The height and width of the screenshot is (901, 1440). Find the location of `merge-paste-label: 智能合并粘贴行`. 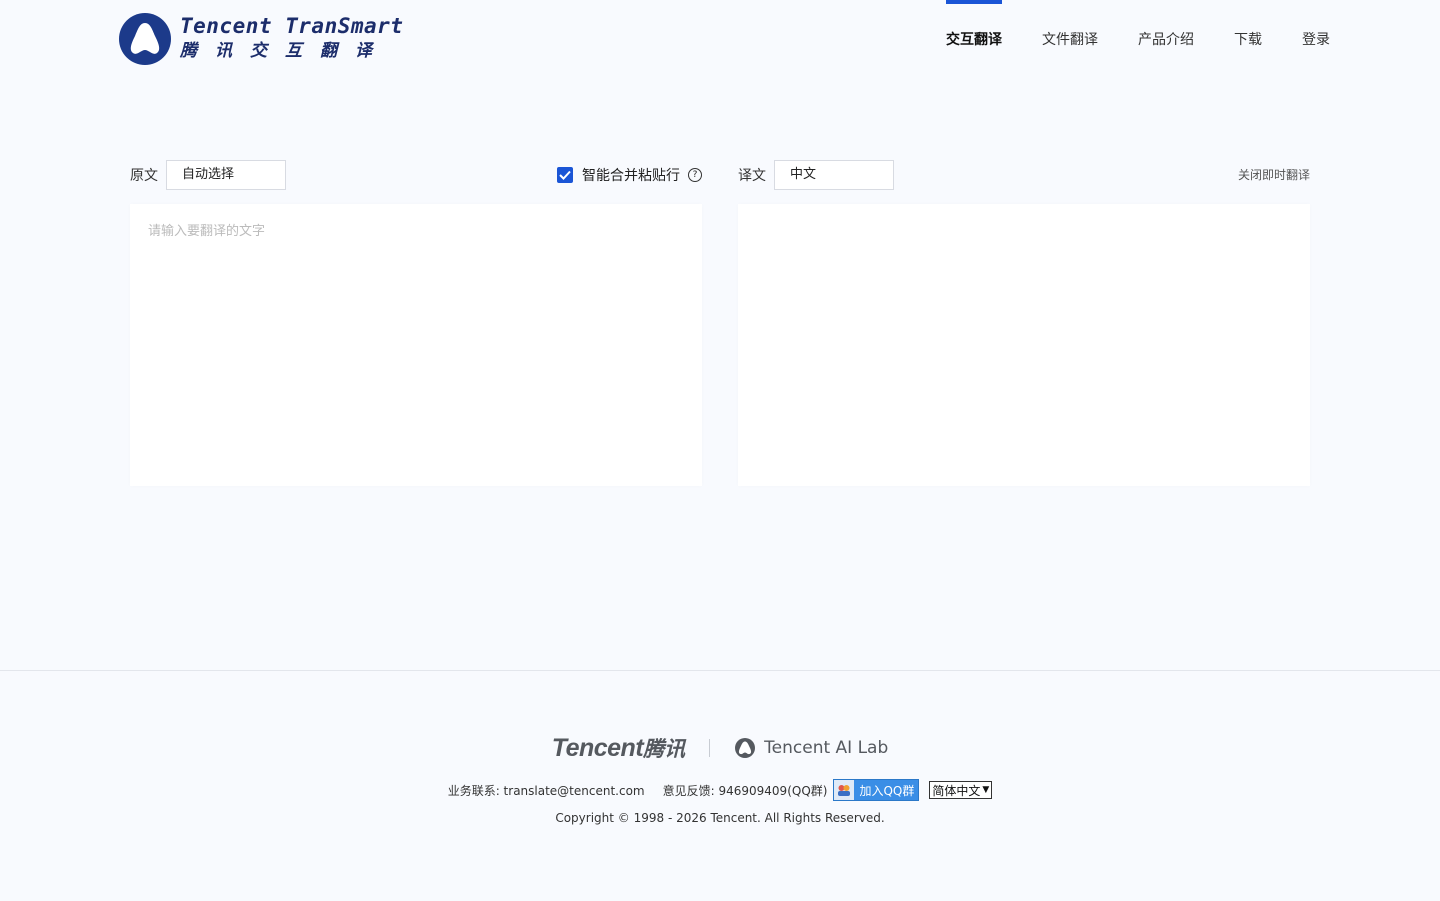

merge-paste-label: 智能合并粘贴行 is located at coordinates (631, 175).